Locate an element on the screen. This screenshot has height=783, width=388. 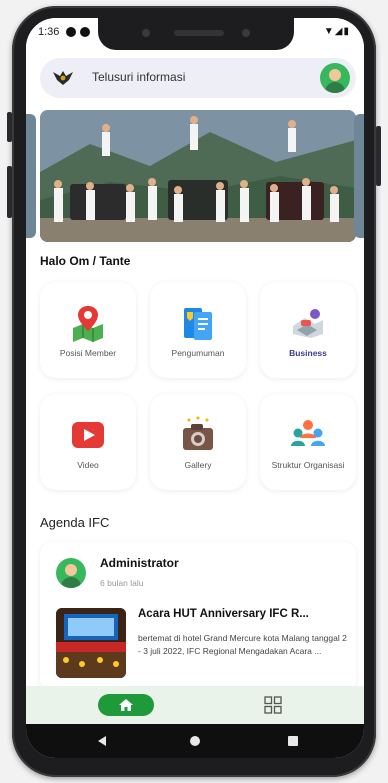
menu-video: Video is located at coordinates (88, 442).